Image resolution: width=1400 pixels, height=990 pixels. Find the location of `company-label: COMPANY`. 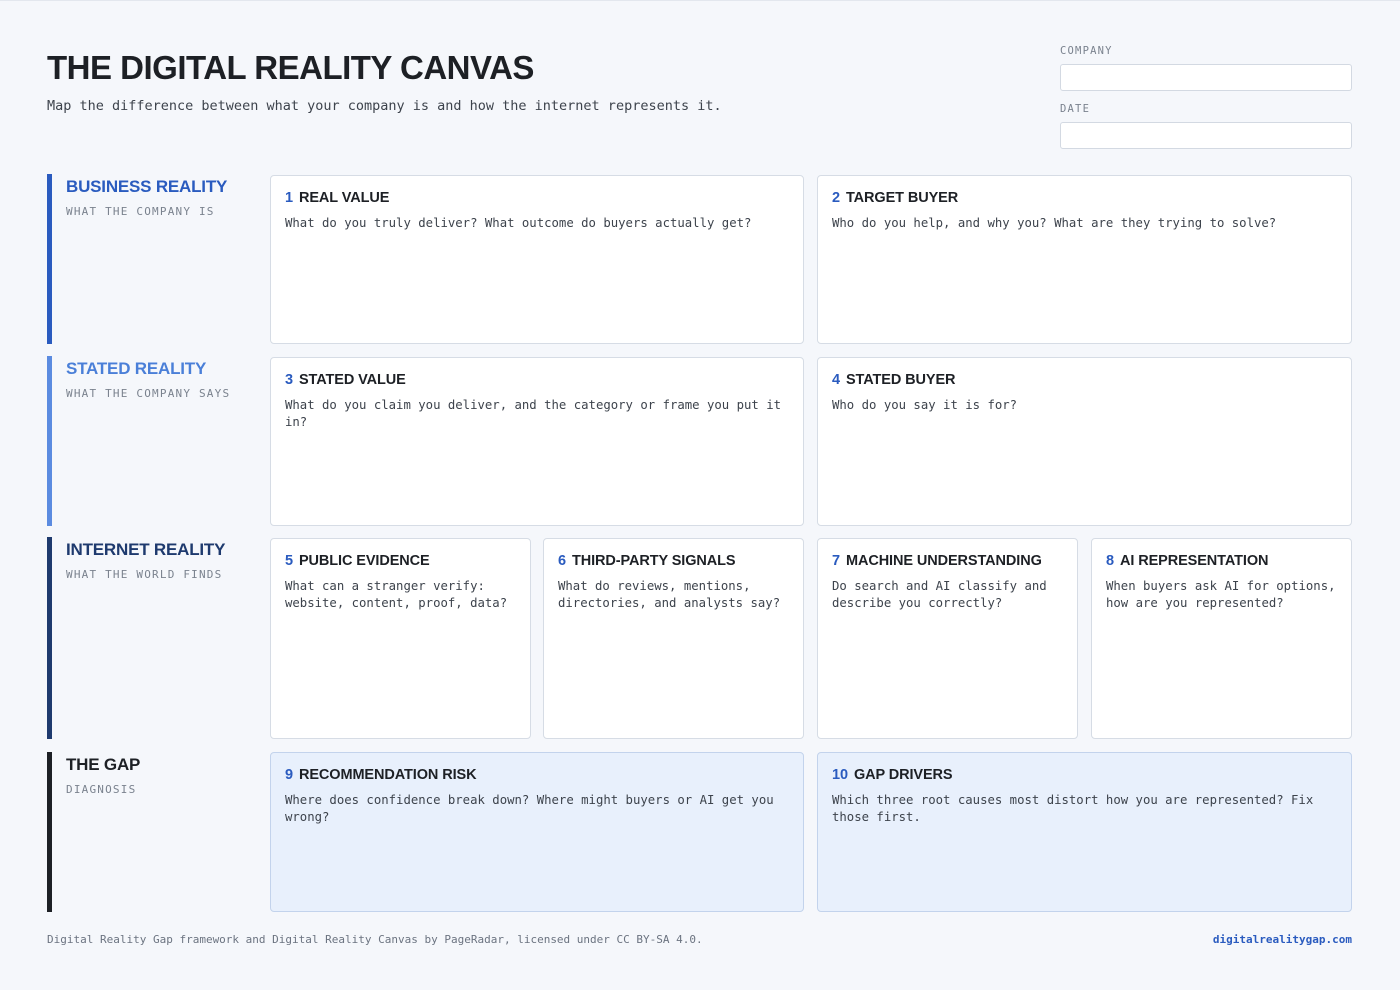

company-label: COMPANY is located at coordinates (1086, 51).